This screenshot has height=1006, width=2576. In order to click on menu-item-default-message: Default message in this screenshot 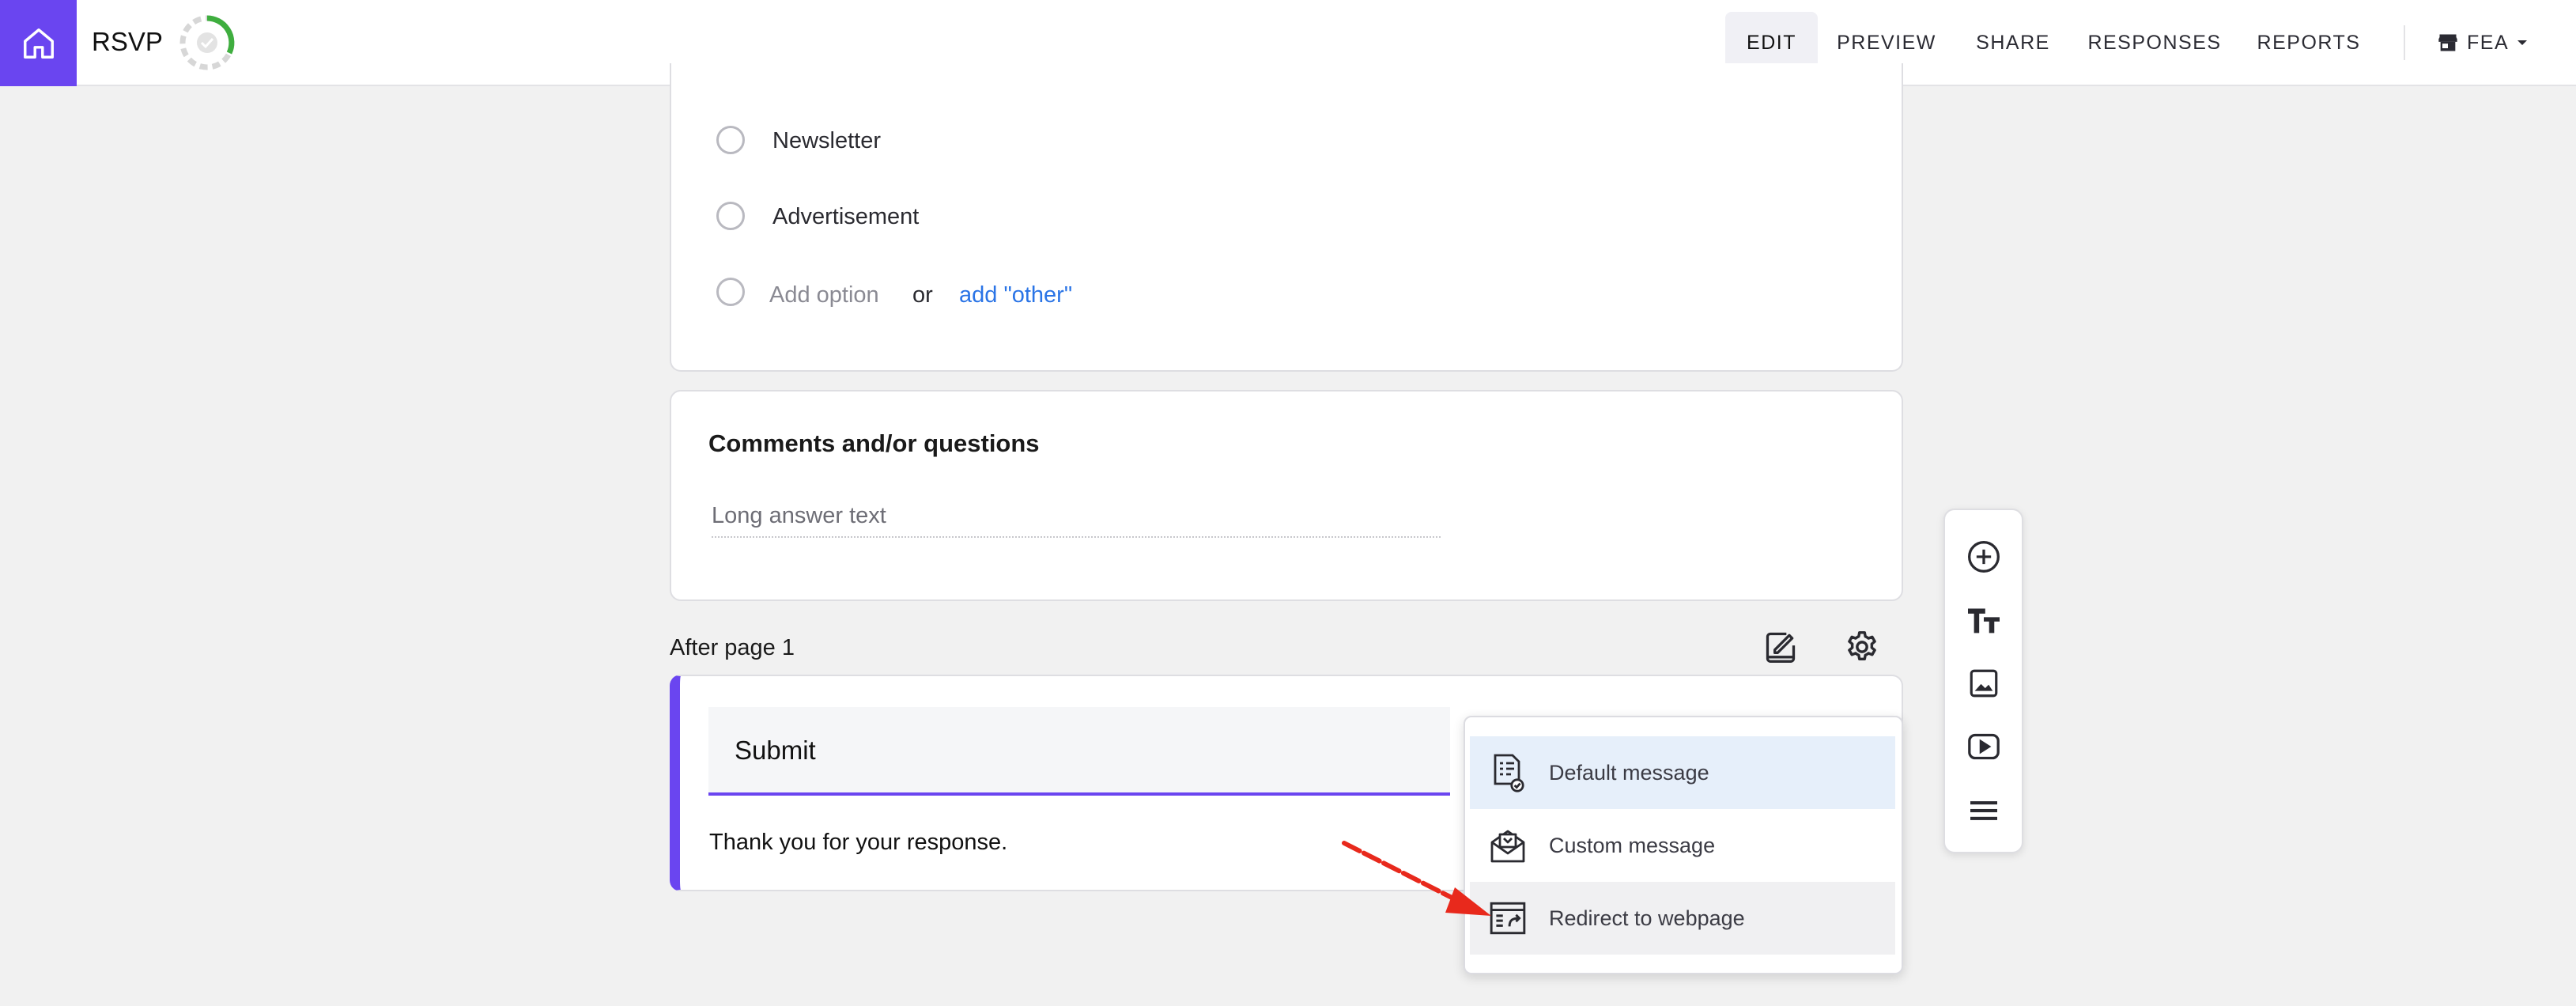, I will do `click(1682, 772)`.